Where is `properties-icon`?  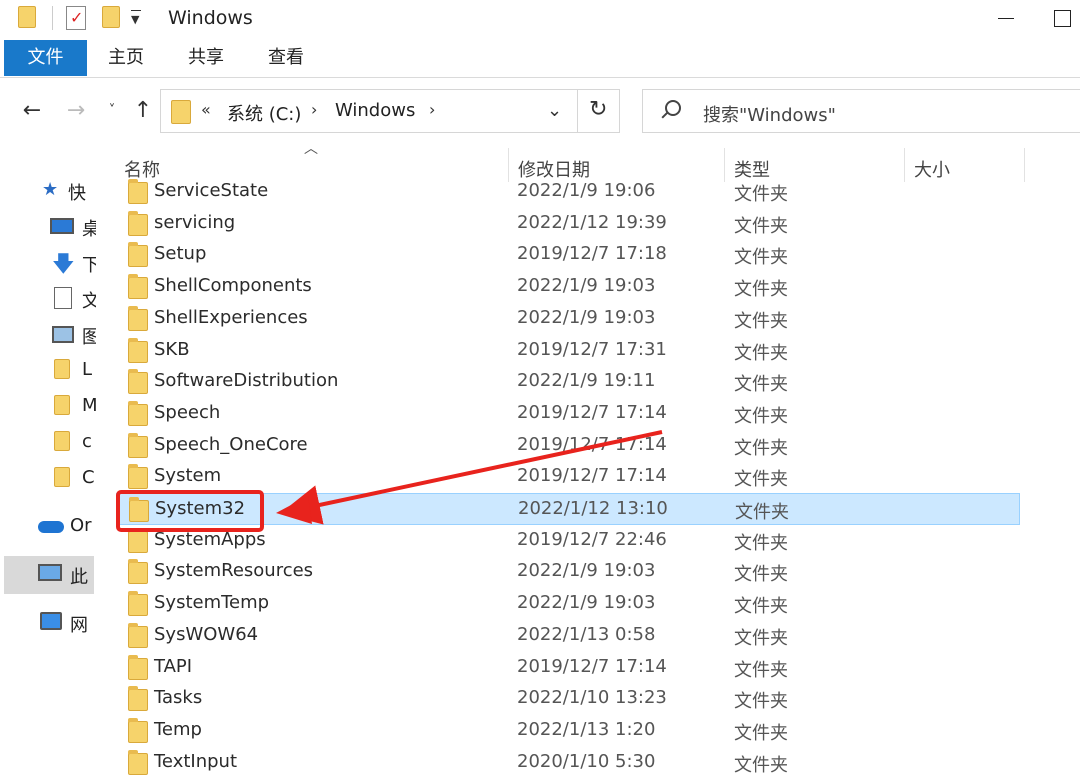 properties-icon is located at coordinates (76, 18).